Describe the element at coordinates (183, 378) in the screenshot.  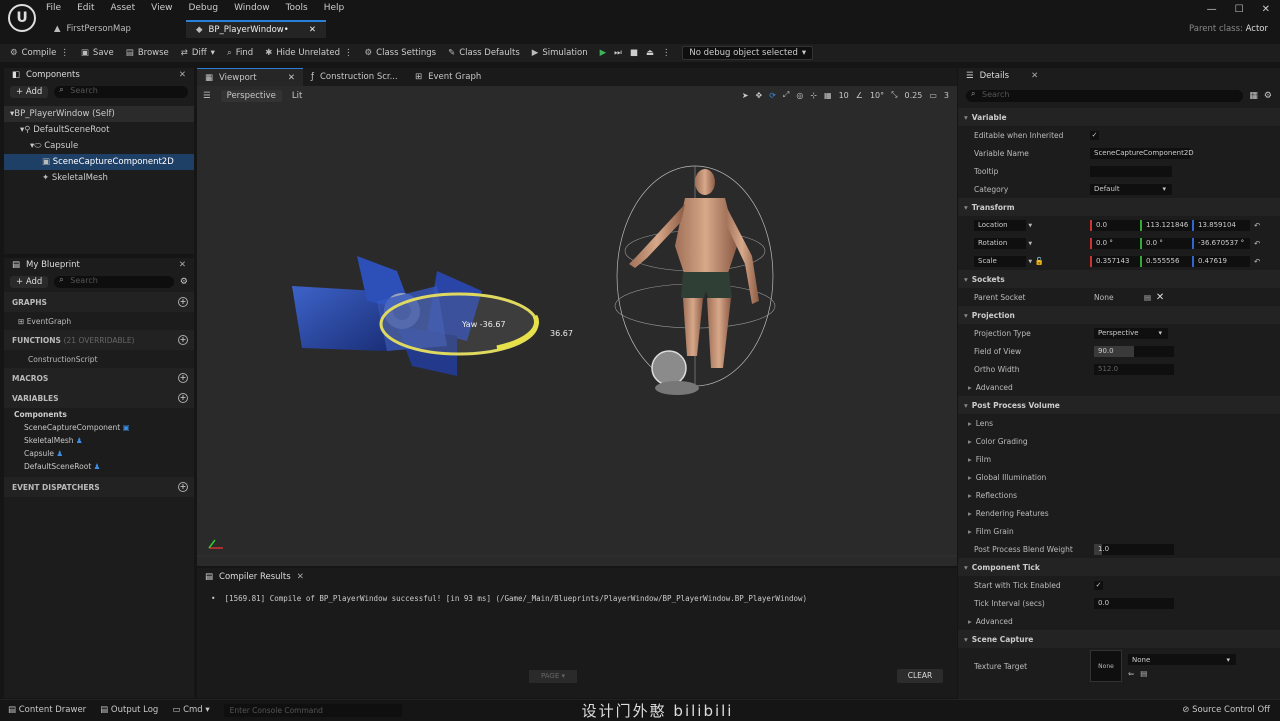
I see `add-macro-icon: +` at that location.